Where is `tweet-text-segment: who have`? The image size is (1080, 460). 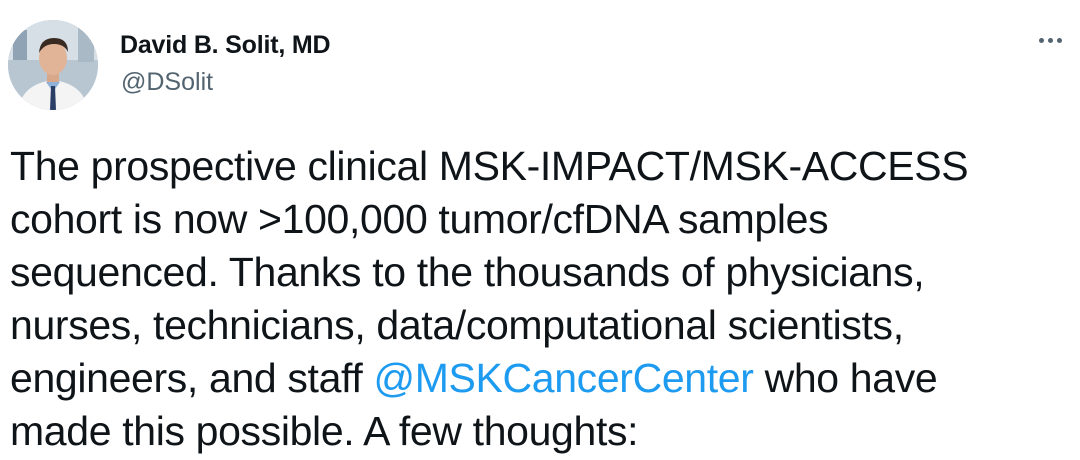 tweet-text-segment: who have is located at coordinates (845, 378).